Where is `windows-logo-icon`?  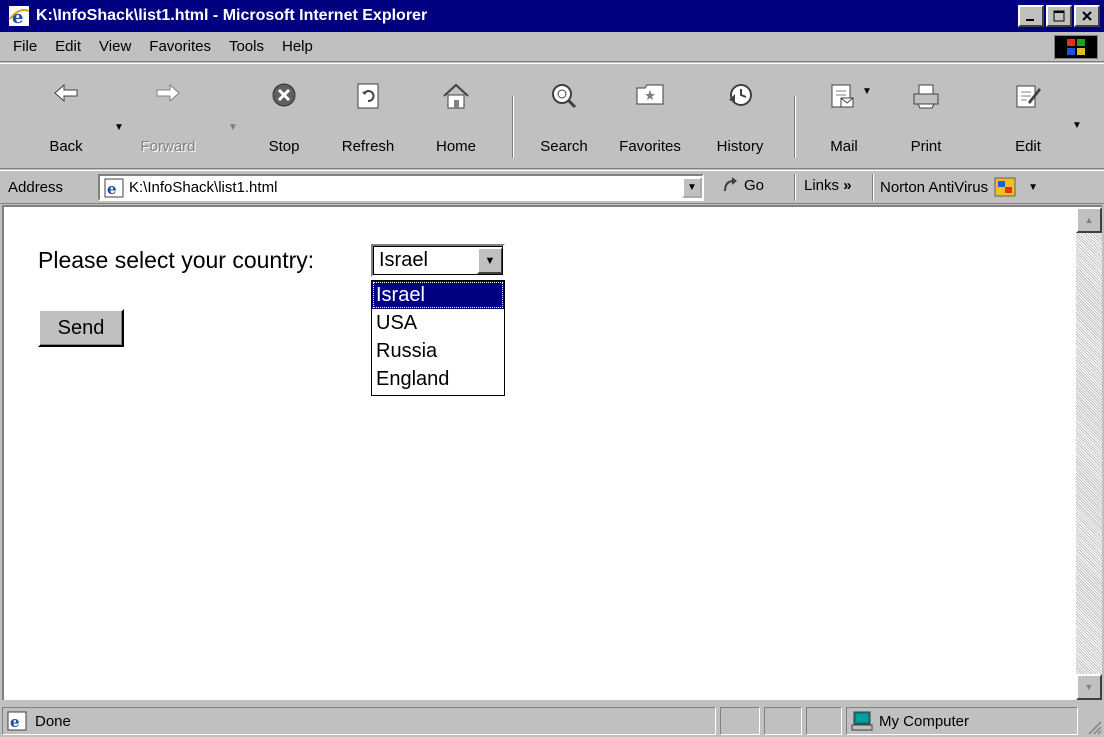 windows-logo-icon is located at coordinates (1076, 47).